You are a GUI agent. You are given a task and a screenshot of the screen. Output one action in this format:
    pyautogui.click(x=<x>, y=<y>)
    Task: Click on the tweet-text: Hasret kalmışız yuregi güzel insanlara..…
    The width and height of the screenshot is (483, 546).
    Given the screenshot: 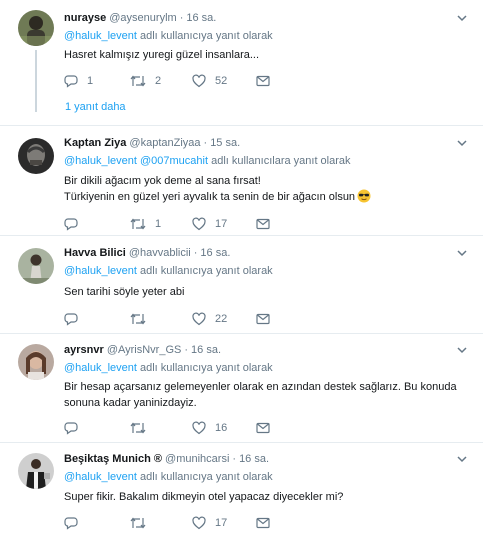 What is the action you would take?
    pyautogui.click(x=162, y=55)
    